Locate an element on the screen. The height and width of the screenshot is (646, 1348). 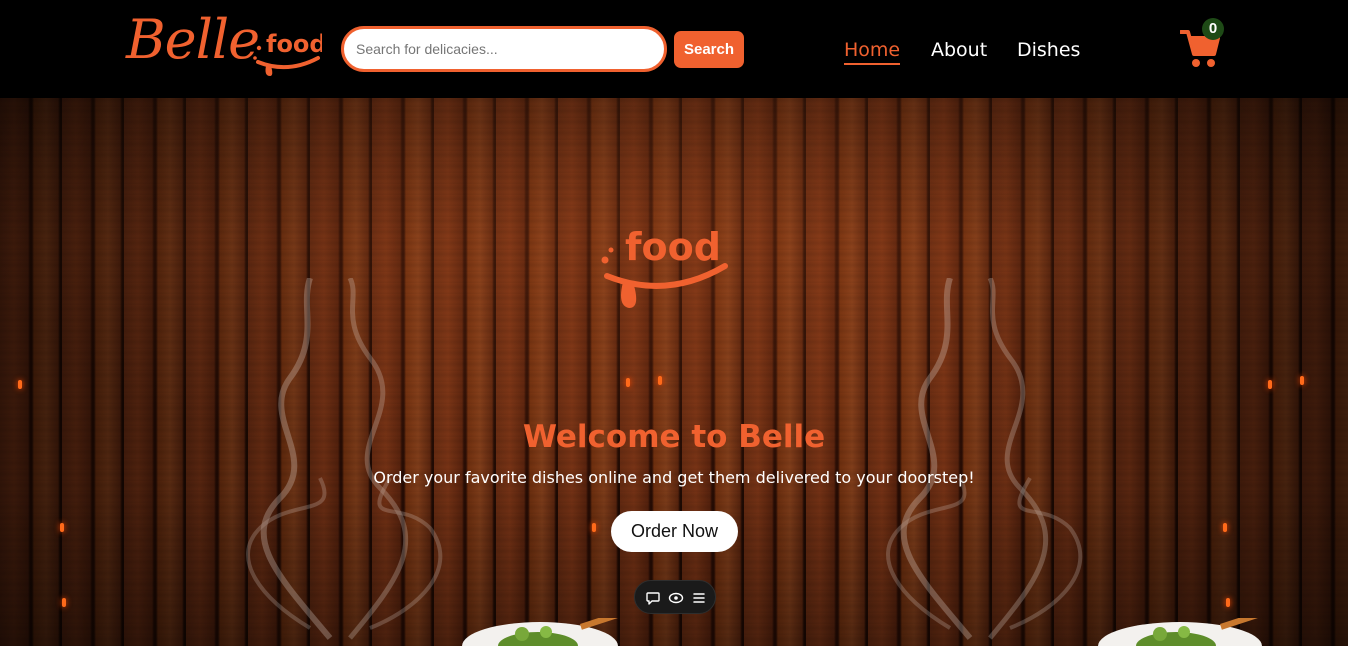
cart-count-badge: 0 is located at coordinates (1213, 29).